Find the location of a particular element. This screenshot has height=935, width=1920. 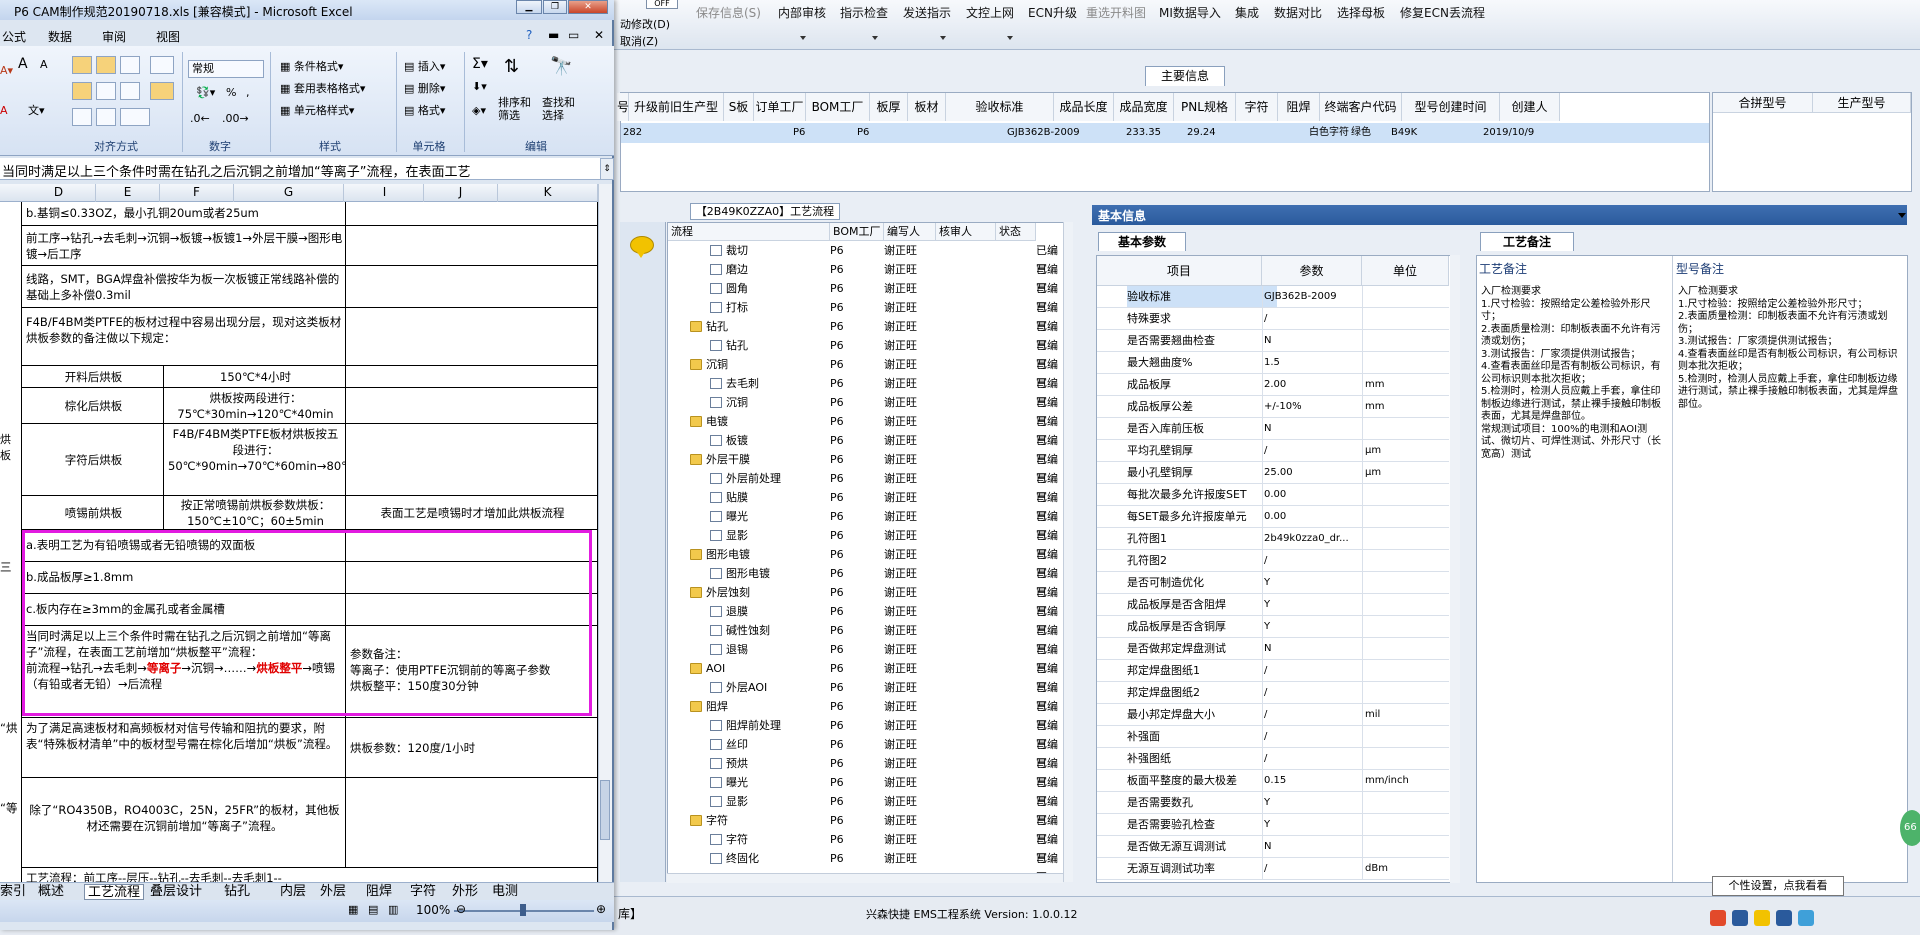

tray-settings-icon is located at coordinates (1784, 918).